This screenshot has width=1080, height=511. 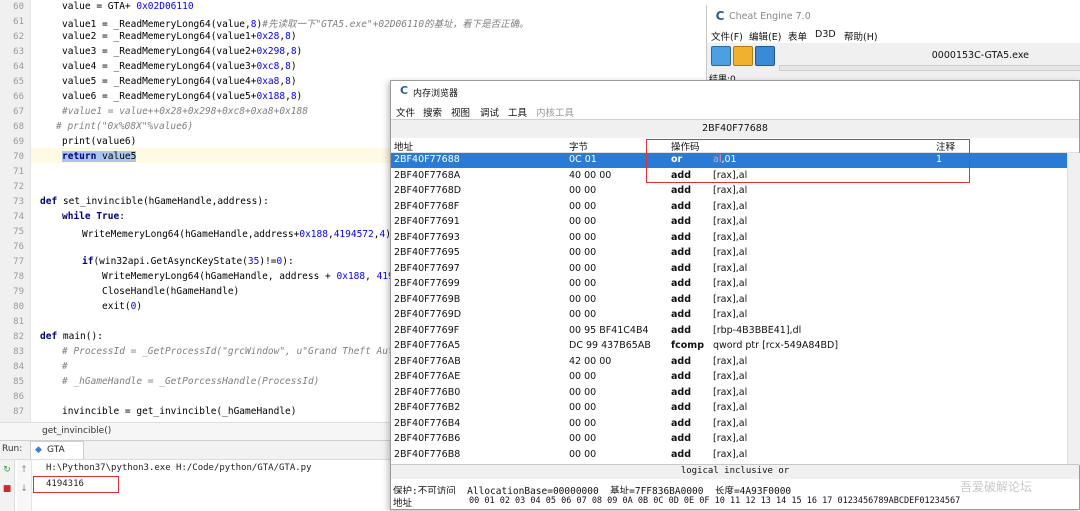 What do you see at coordinates (427, 268) in the screenshot?
I see `row-address: 2BF40F77697` at bounding box center [427, 268].